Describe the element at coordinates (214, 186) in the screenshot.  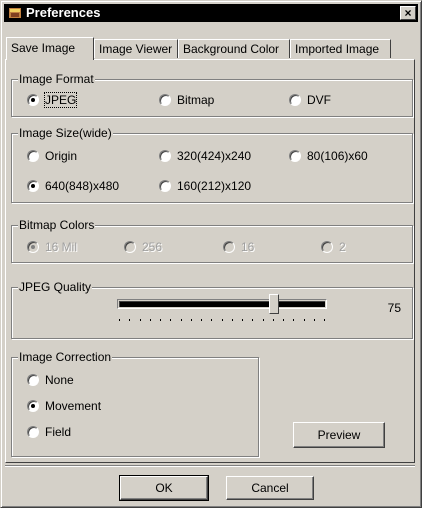
I see `radio-label-160: 160(212)x120` at that location.